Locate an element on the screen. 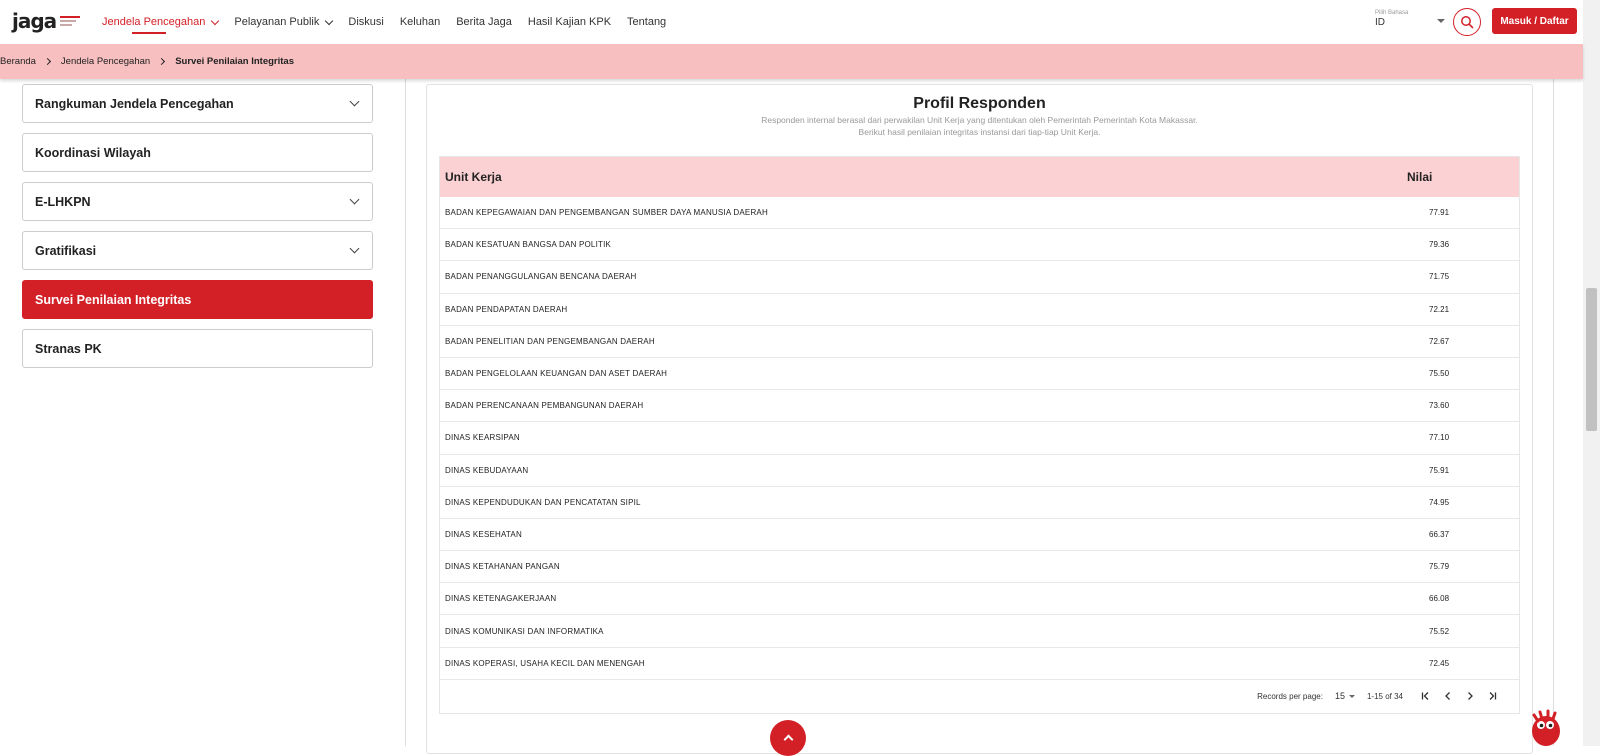 The image size is (1600, 756). chevron-up-icon is located at coordinates (788, 739).